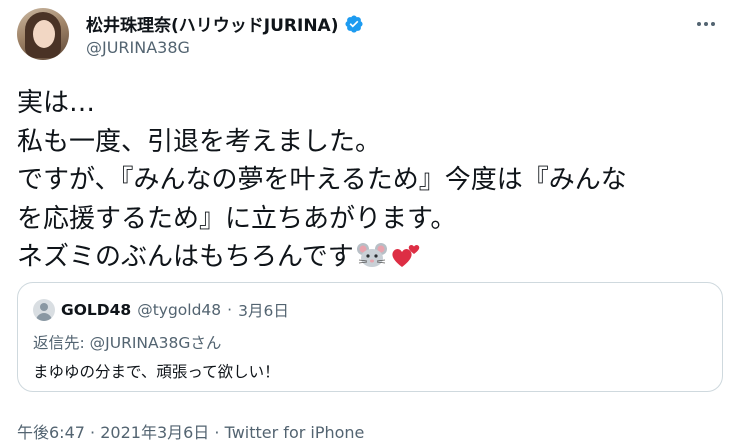 The width and height of the screenshot is (740, 444). What do you see at coordinates (96, 310) in the screenshot?
I see `quoted-display-name: GOLD48` at bounding box center [96, 310].